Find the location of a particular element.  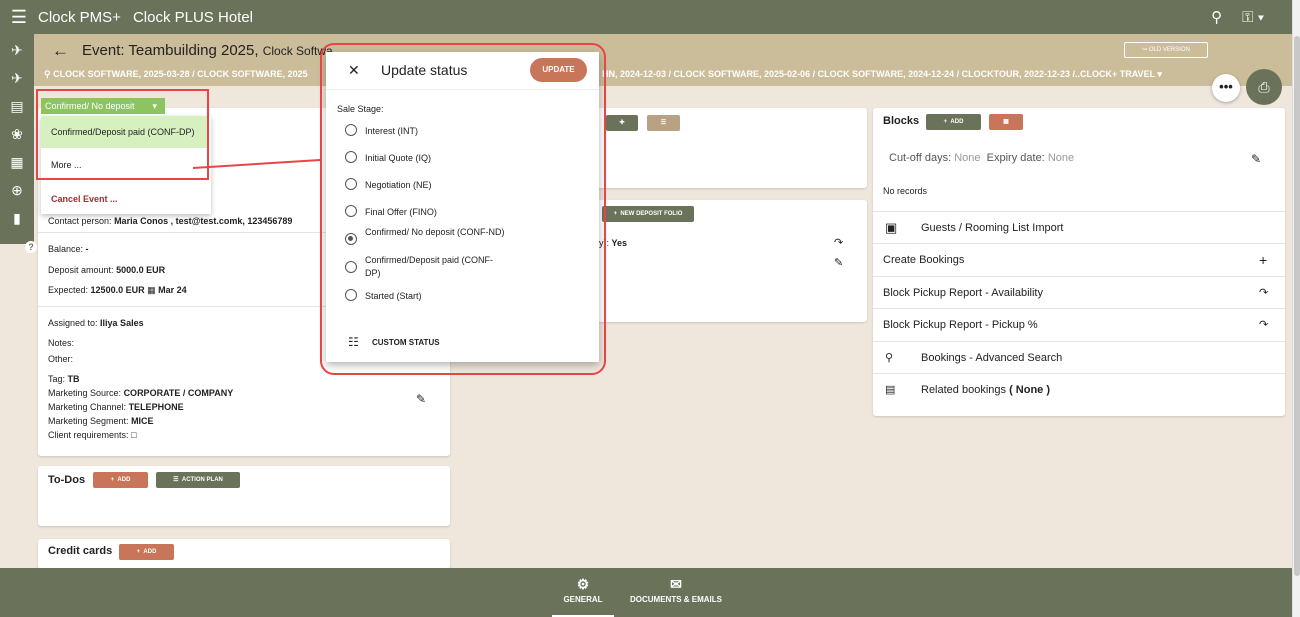

marketing-segment-row: Marketing Segment: MICE is located at coordinates (101, 421).